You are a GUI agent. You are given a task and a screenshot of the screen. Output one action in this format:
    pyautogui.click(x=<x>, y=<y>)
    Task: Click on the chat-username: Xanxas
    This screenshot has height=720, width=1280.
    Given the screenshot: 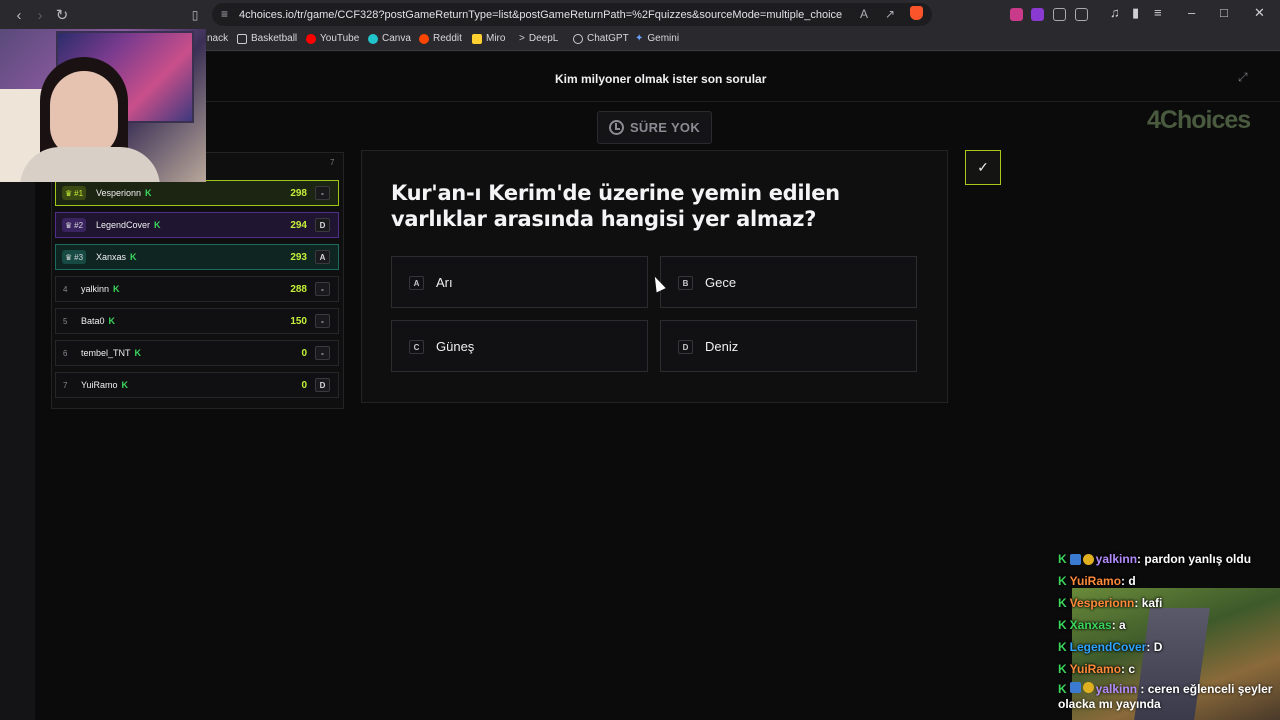 What is the action you would take?
    pyautogui.click(x=1090, y=625)
    